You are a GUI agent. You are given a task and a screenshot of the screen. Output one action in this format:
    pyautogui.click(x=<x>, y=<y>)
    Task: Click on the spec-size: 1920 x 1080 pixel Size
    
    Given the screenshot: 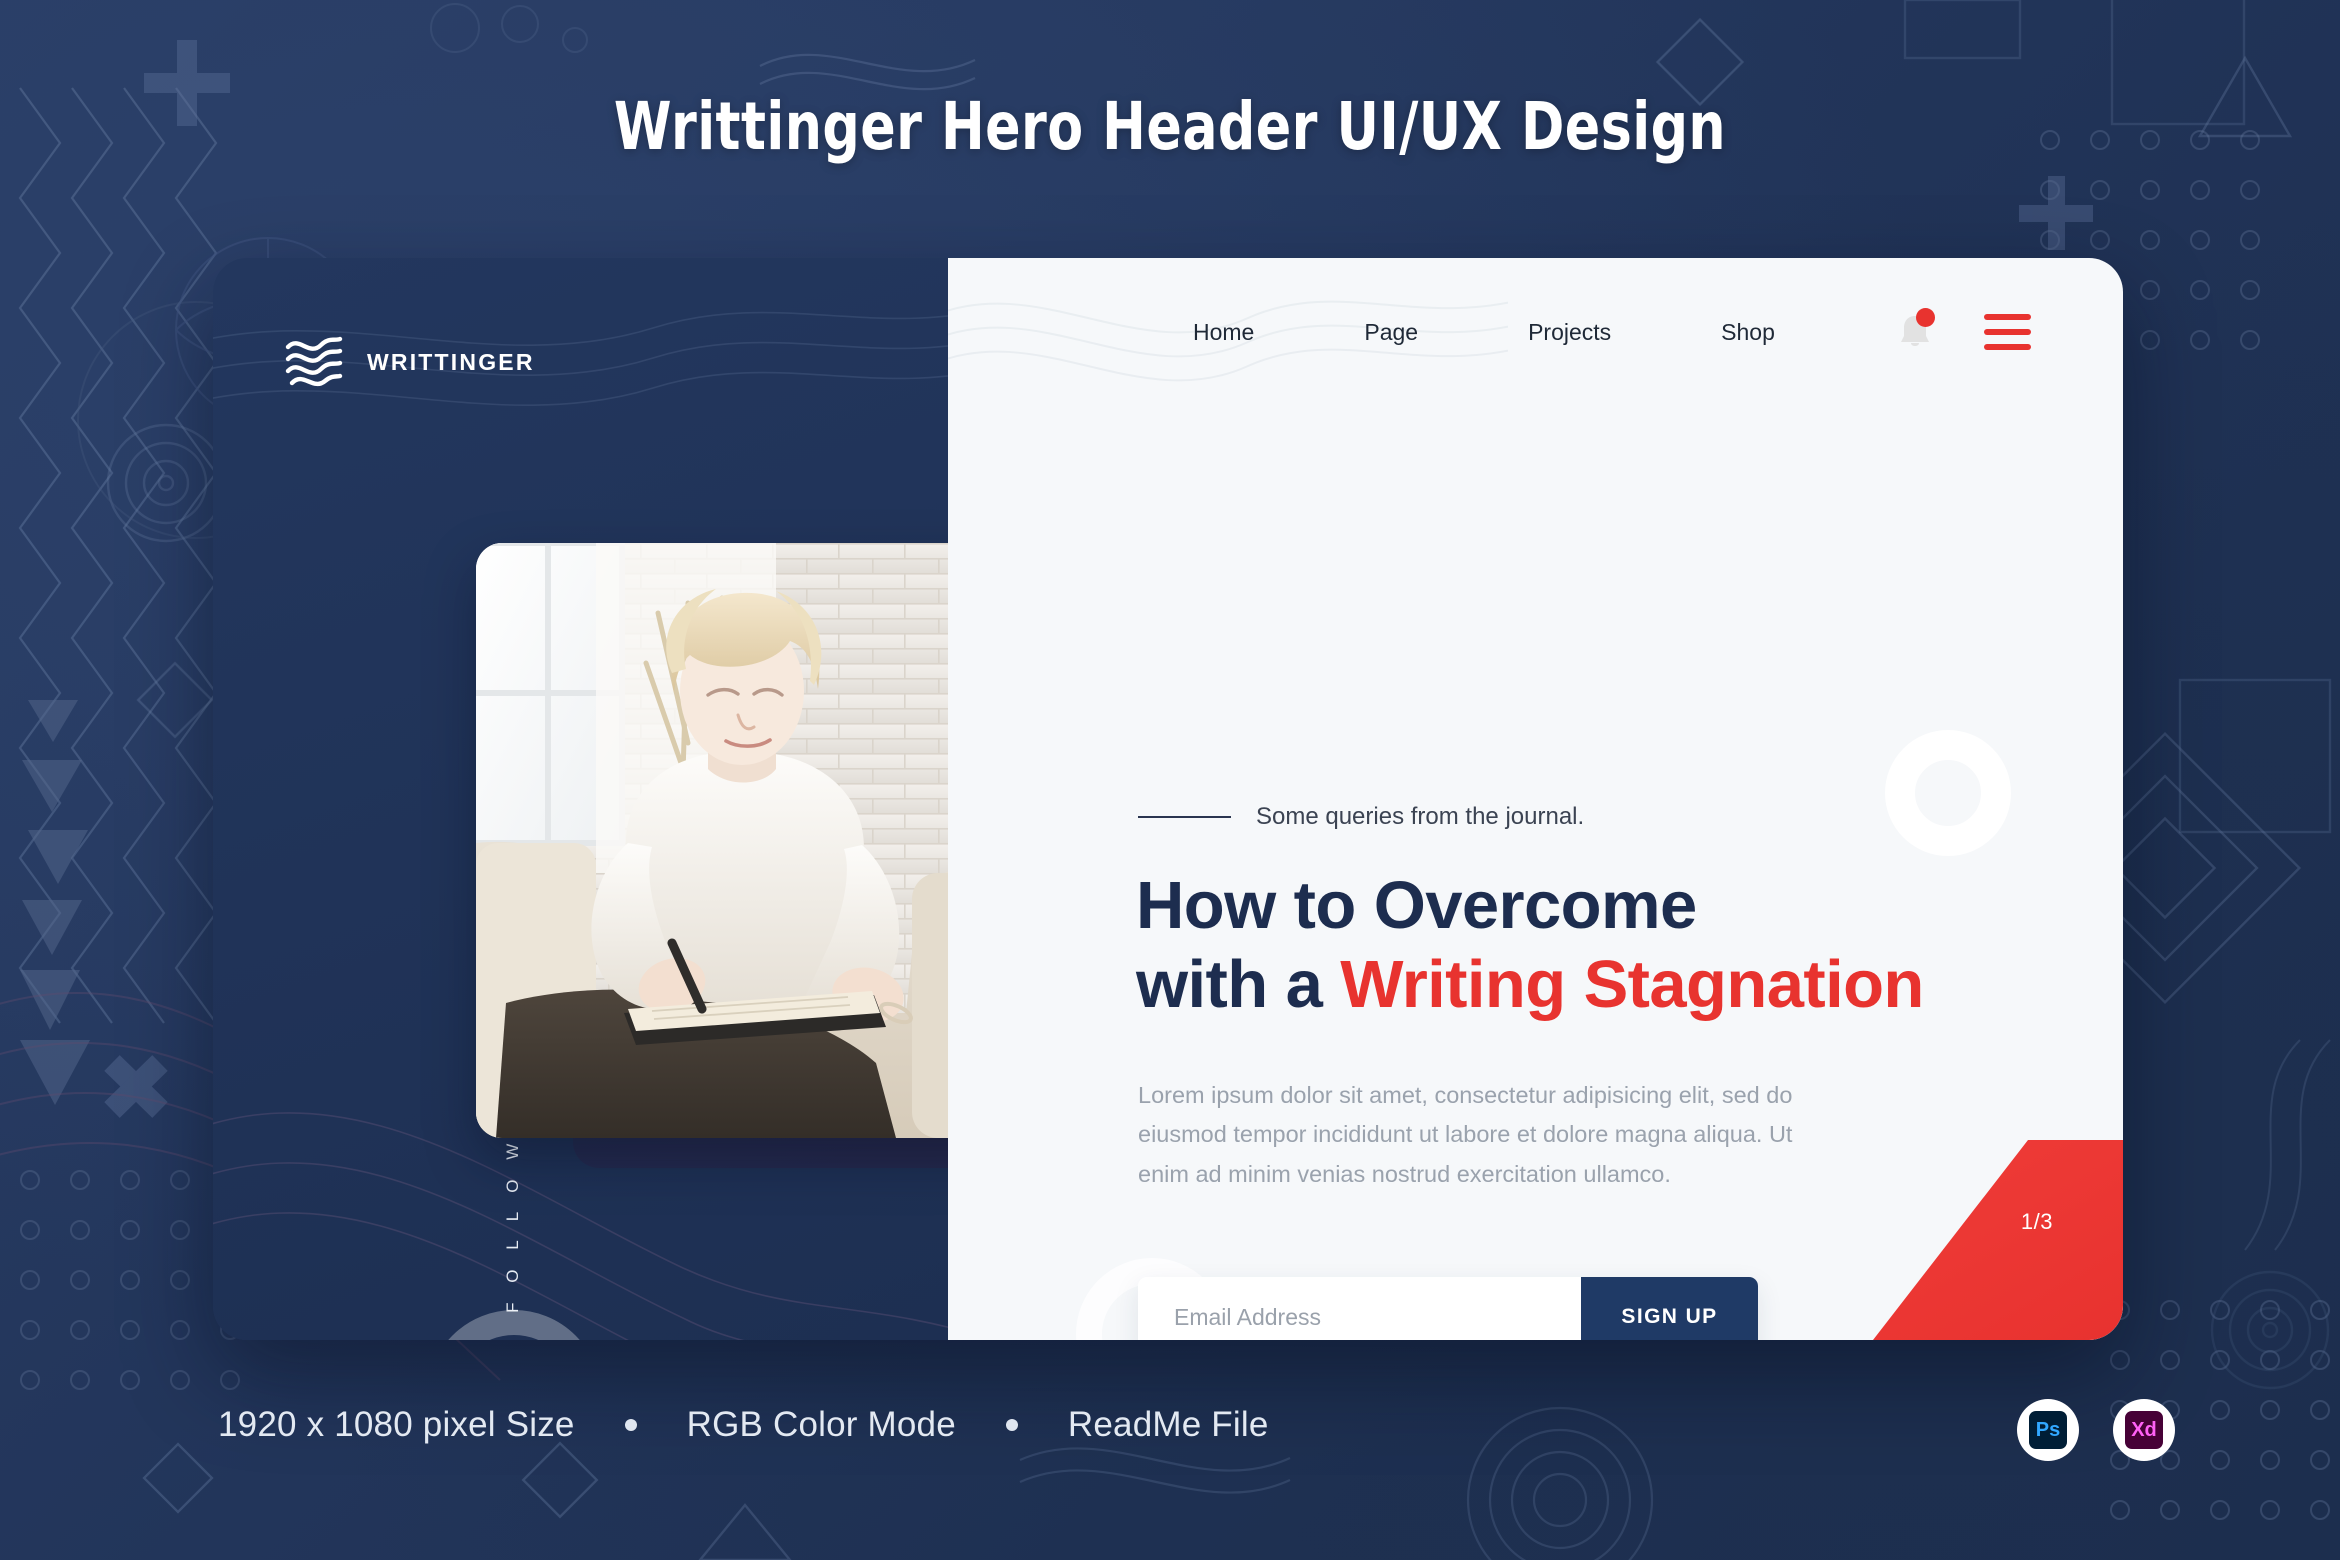 What is the action you would take?
    pyautogui.click(x=396, y=1424)
    